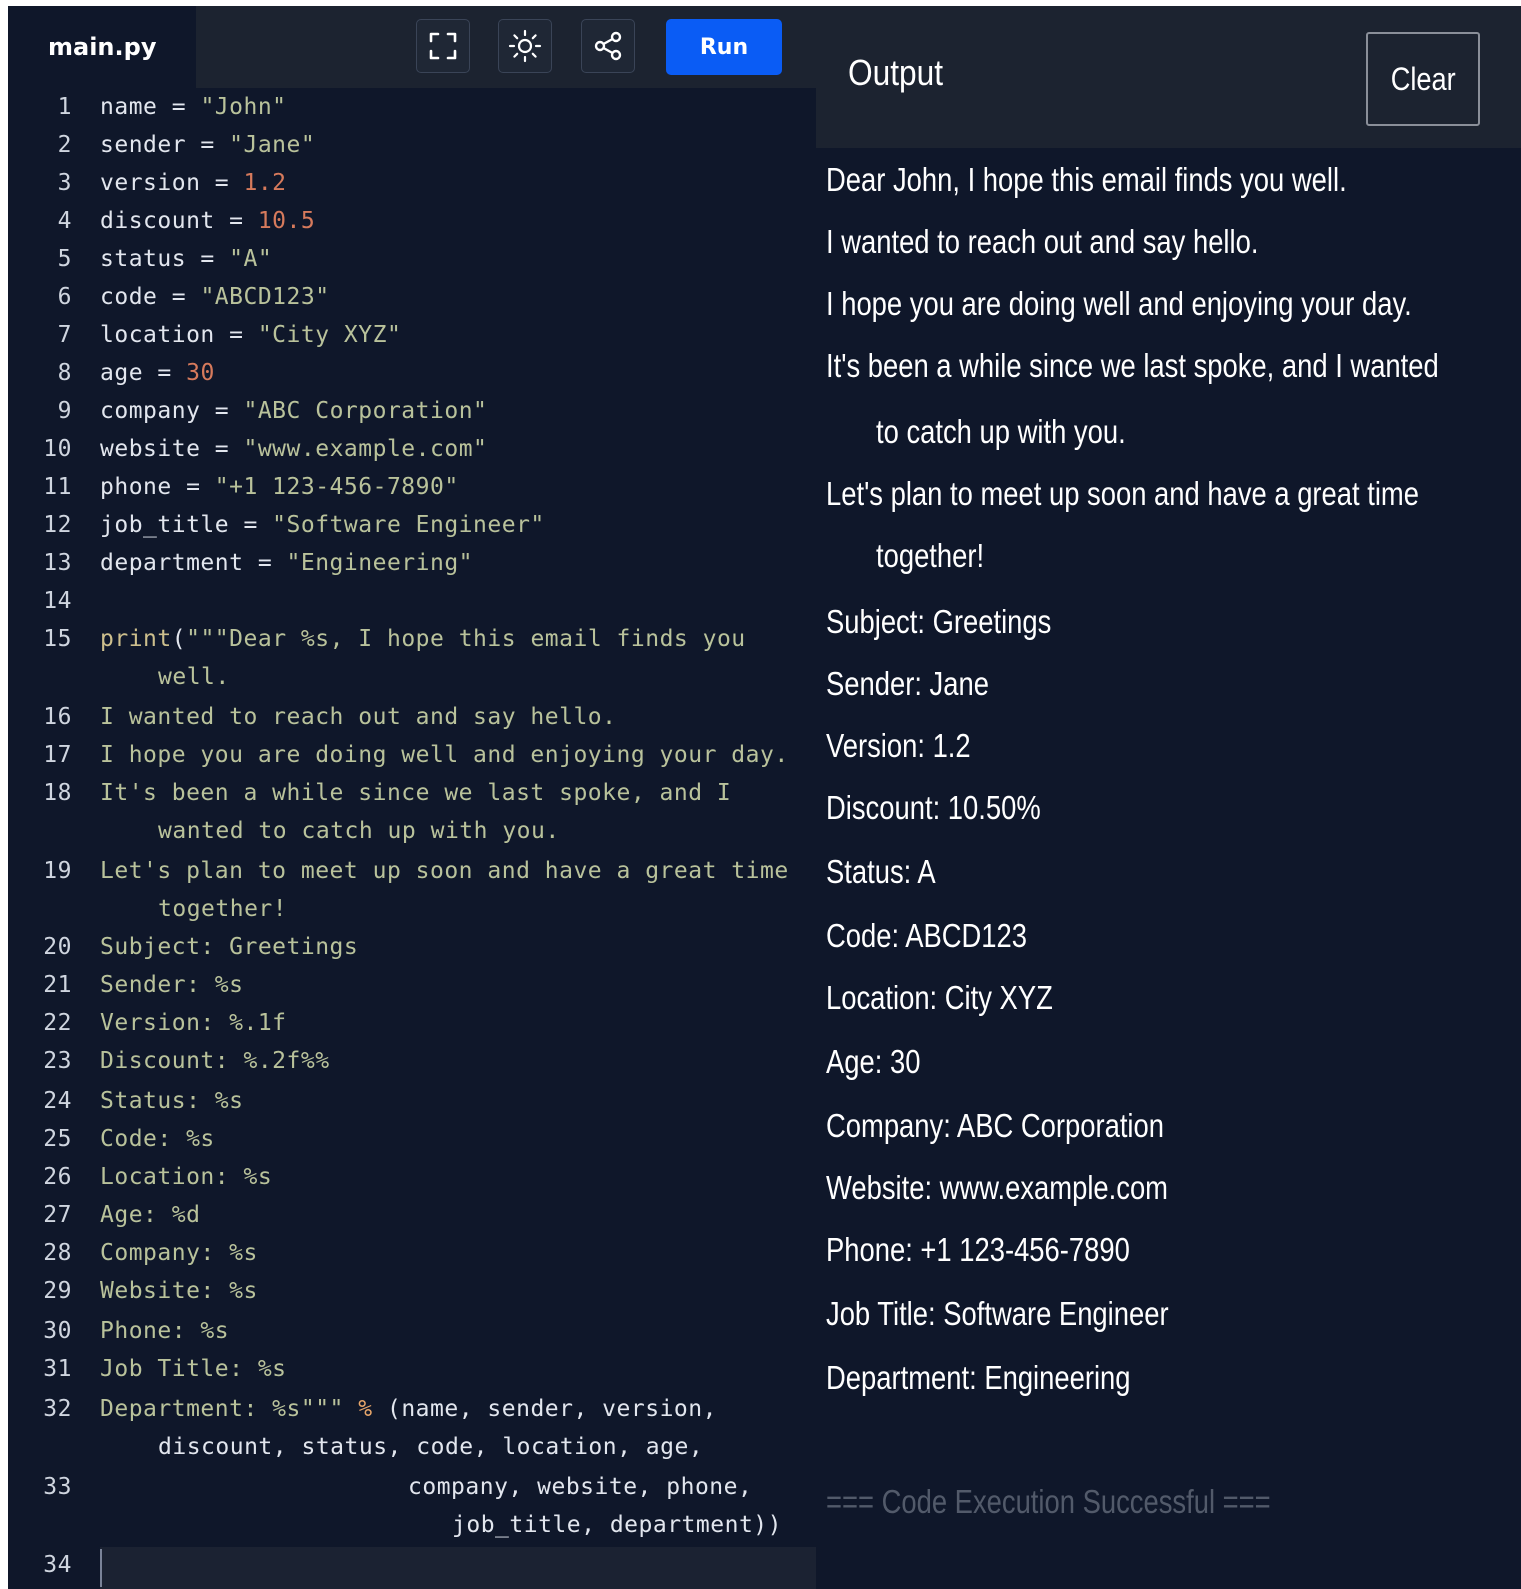 This screenshot has width=1521, height=1589. Describe the element at coordinates (57, 1177) in the screenshot. I see `line-number: 26` at that location.